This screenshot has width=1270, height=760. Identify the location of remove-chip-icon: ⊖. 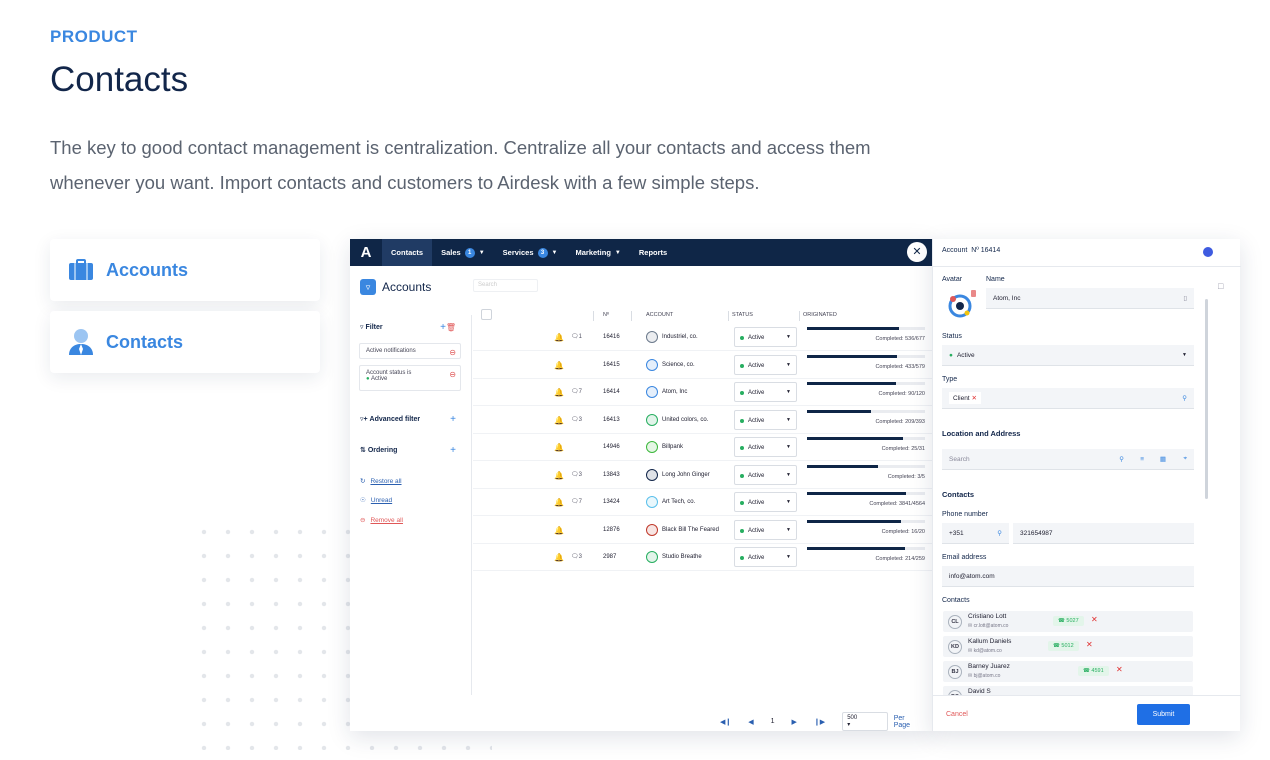
(452, 374).